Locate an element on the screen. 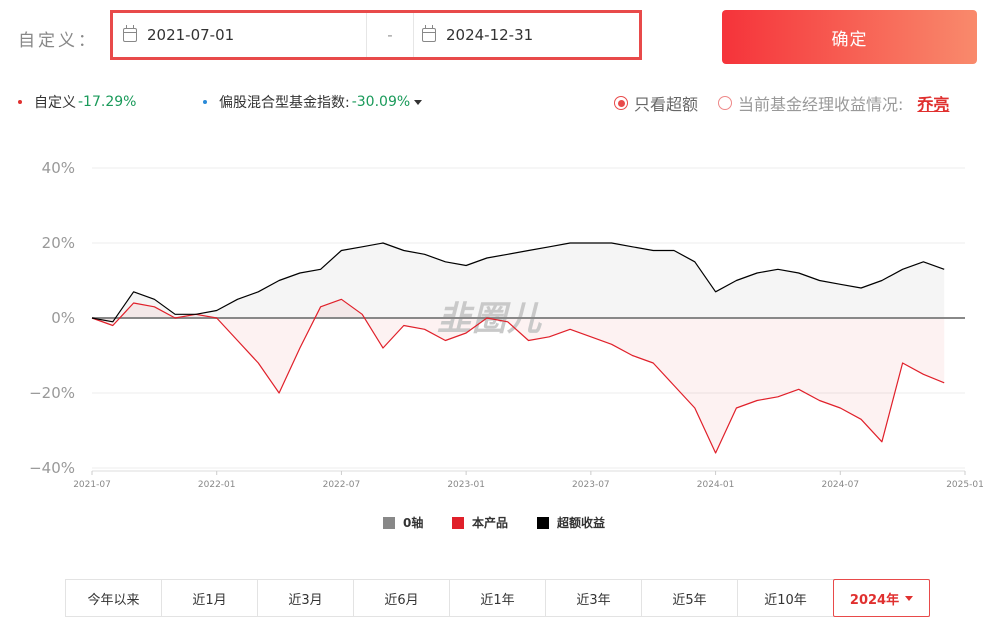 The height and width of the screenshot is (632, 995). tab-3m: 近3月 is located at coordinates (306, 598).